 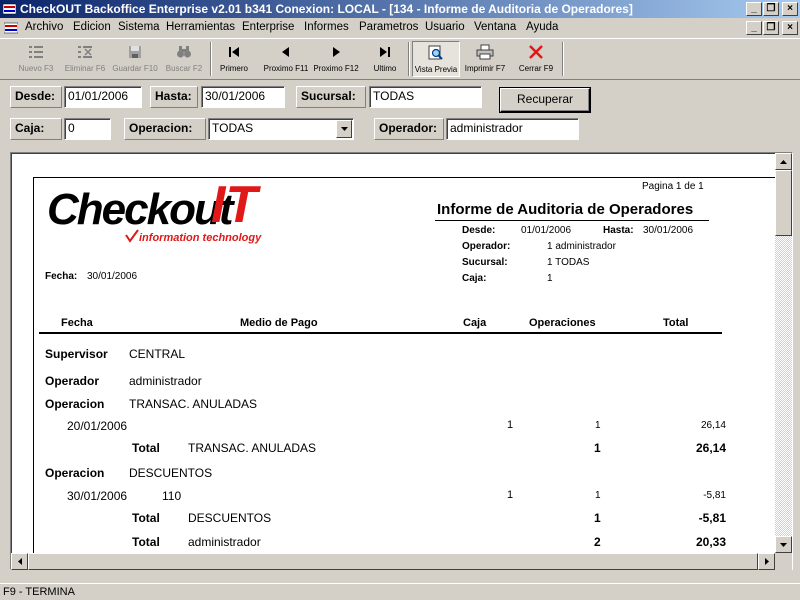 What do you see at coordinates (331, 97) in the screenshot?
I see `sucursal-label: Sucursal:` at bounding box center [331, 97].